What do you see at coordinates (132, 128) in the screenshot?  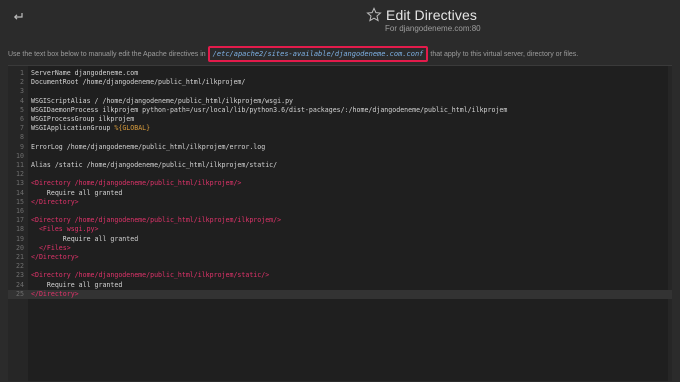 I see `code-variable: %{GLOBAL}` at bounding box center [132, 128].